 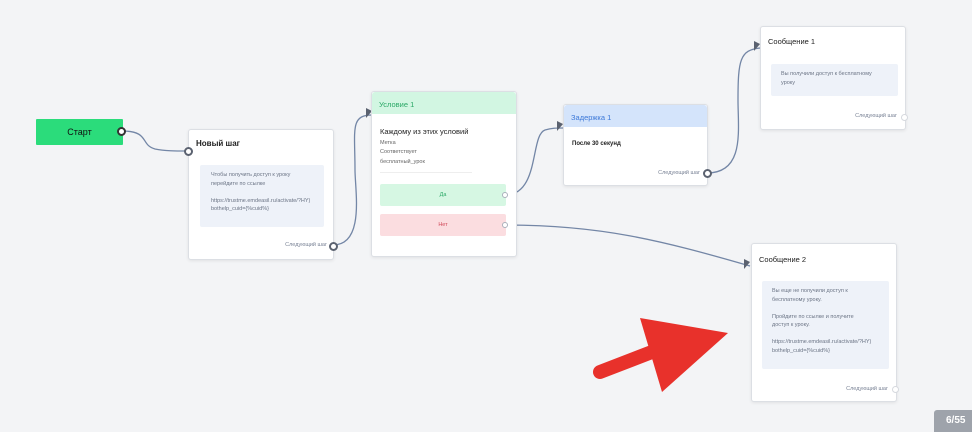 I want to click on page-counter: 6/55, so click(x=953, y=421).